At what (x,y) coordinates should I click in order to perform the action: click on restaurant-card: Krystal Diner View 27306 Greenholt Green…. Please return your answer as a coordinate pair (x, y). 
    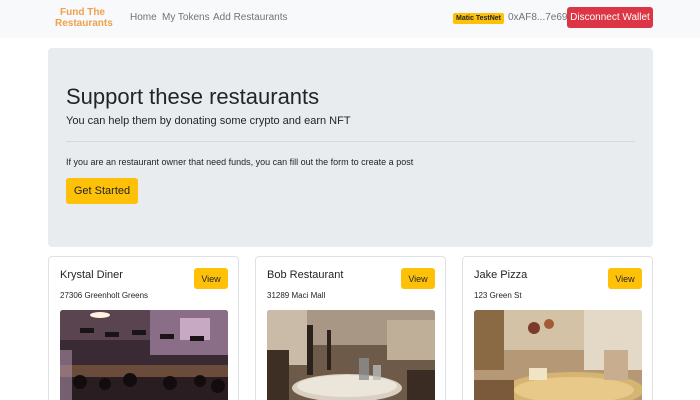
    Looking at the image, I should click on (143, 328).